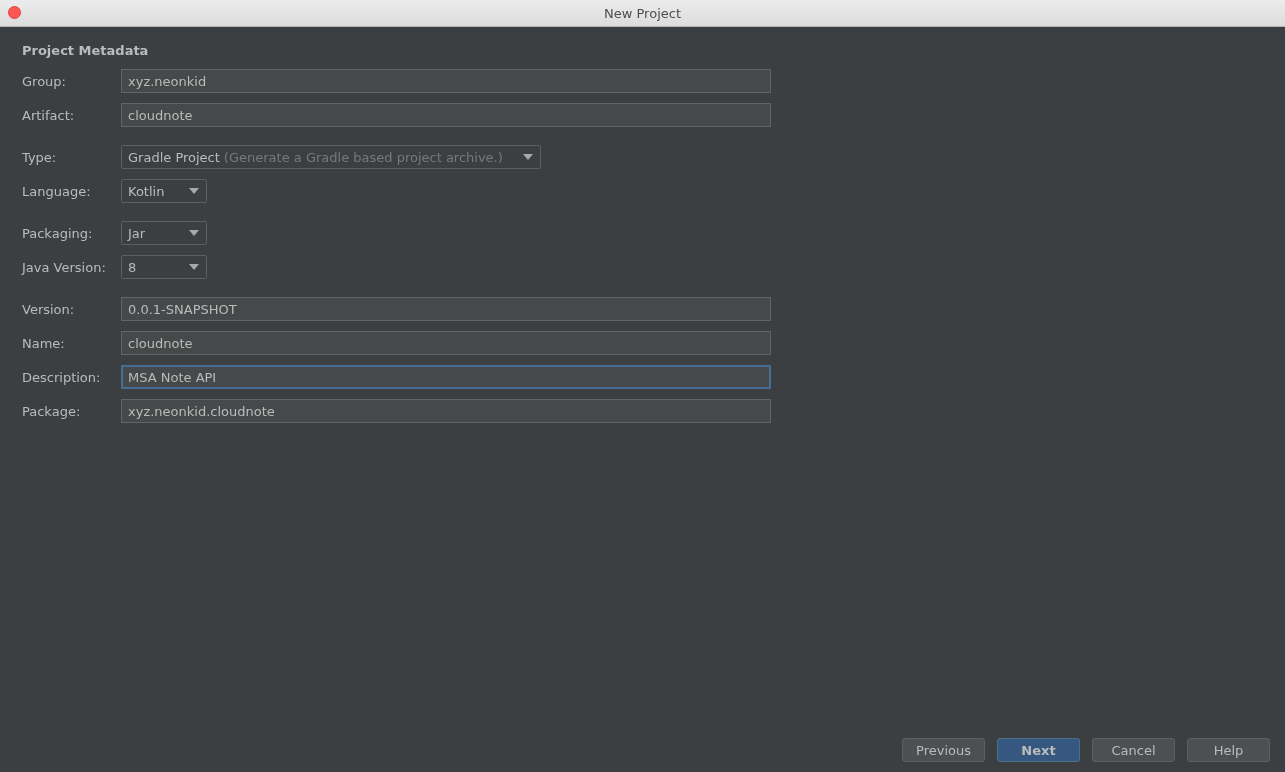 This screenshot has height=772, width=1285. Describe the element at coordinates (446, 81) in the screenshot. I see `text-field: xyz.neonkid` at that location.